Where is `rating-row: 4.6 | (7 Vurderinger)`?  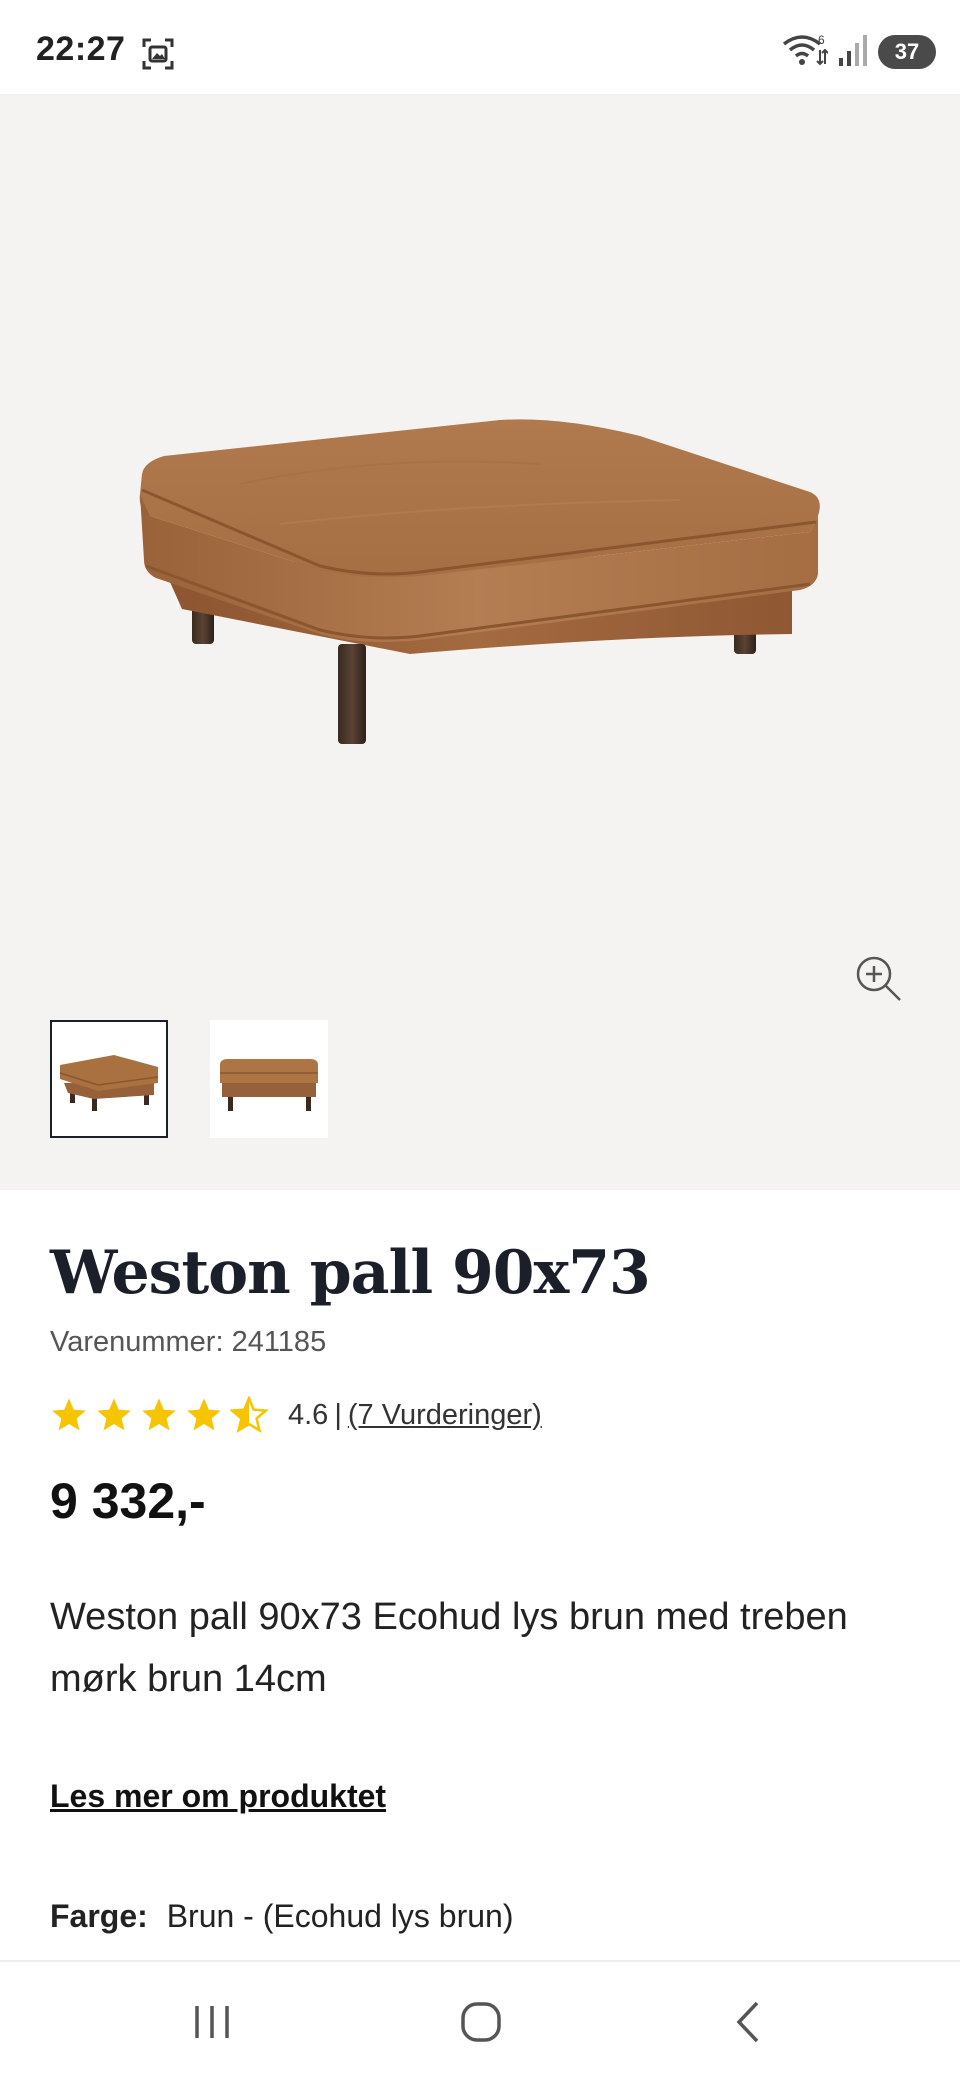
rating-row: 4.6 | (7 Vurderinger) is located at coordinates (296, 1415).